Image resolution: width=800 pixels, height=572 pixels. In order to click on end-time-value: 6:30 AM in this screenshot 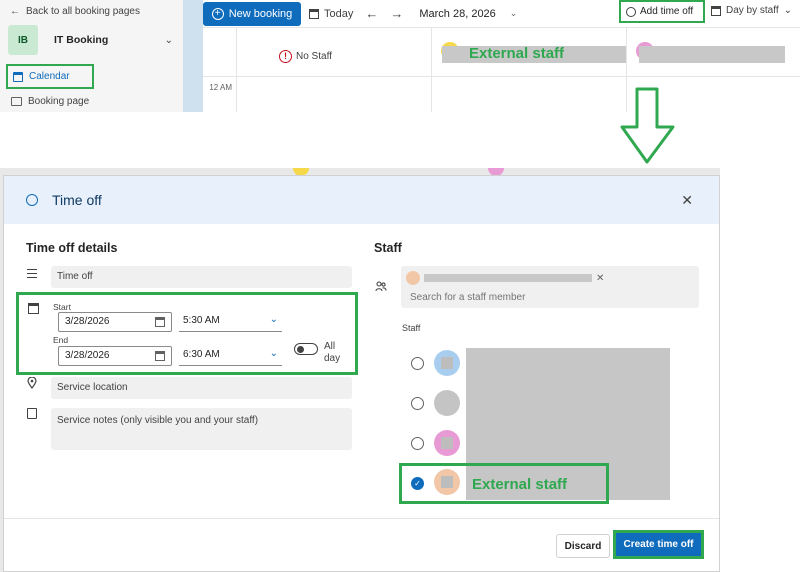, I will do `click(201, 354)`.